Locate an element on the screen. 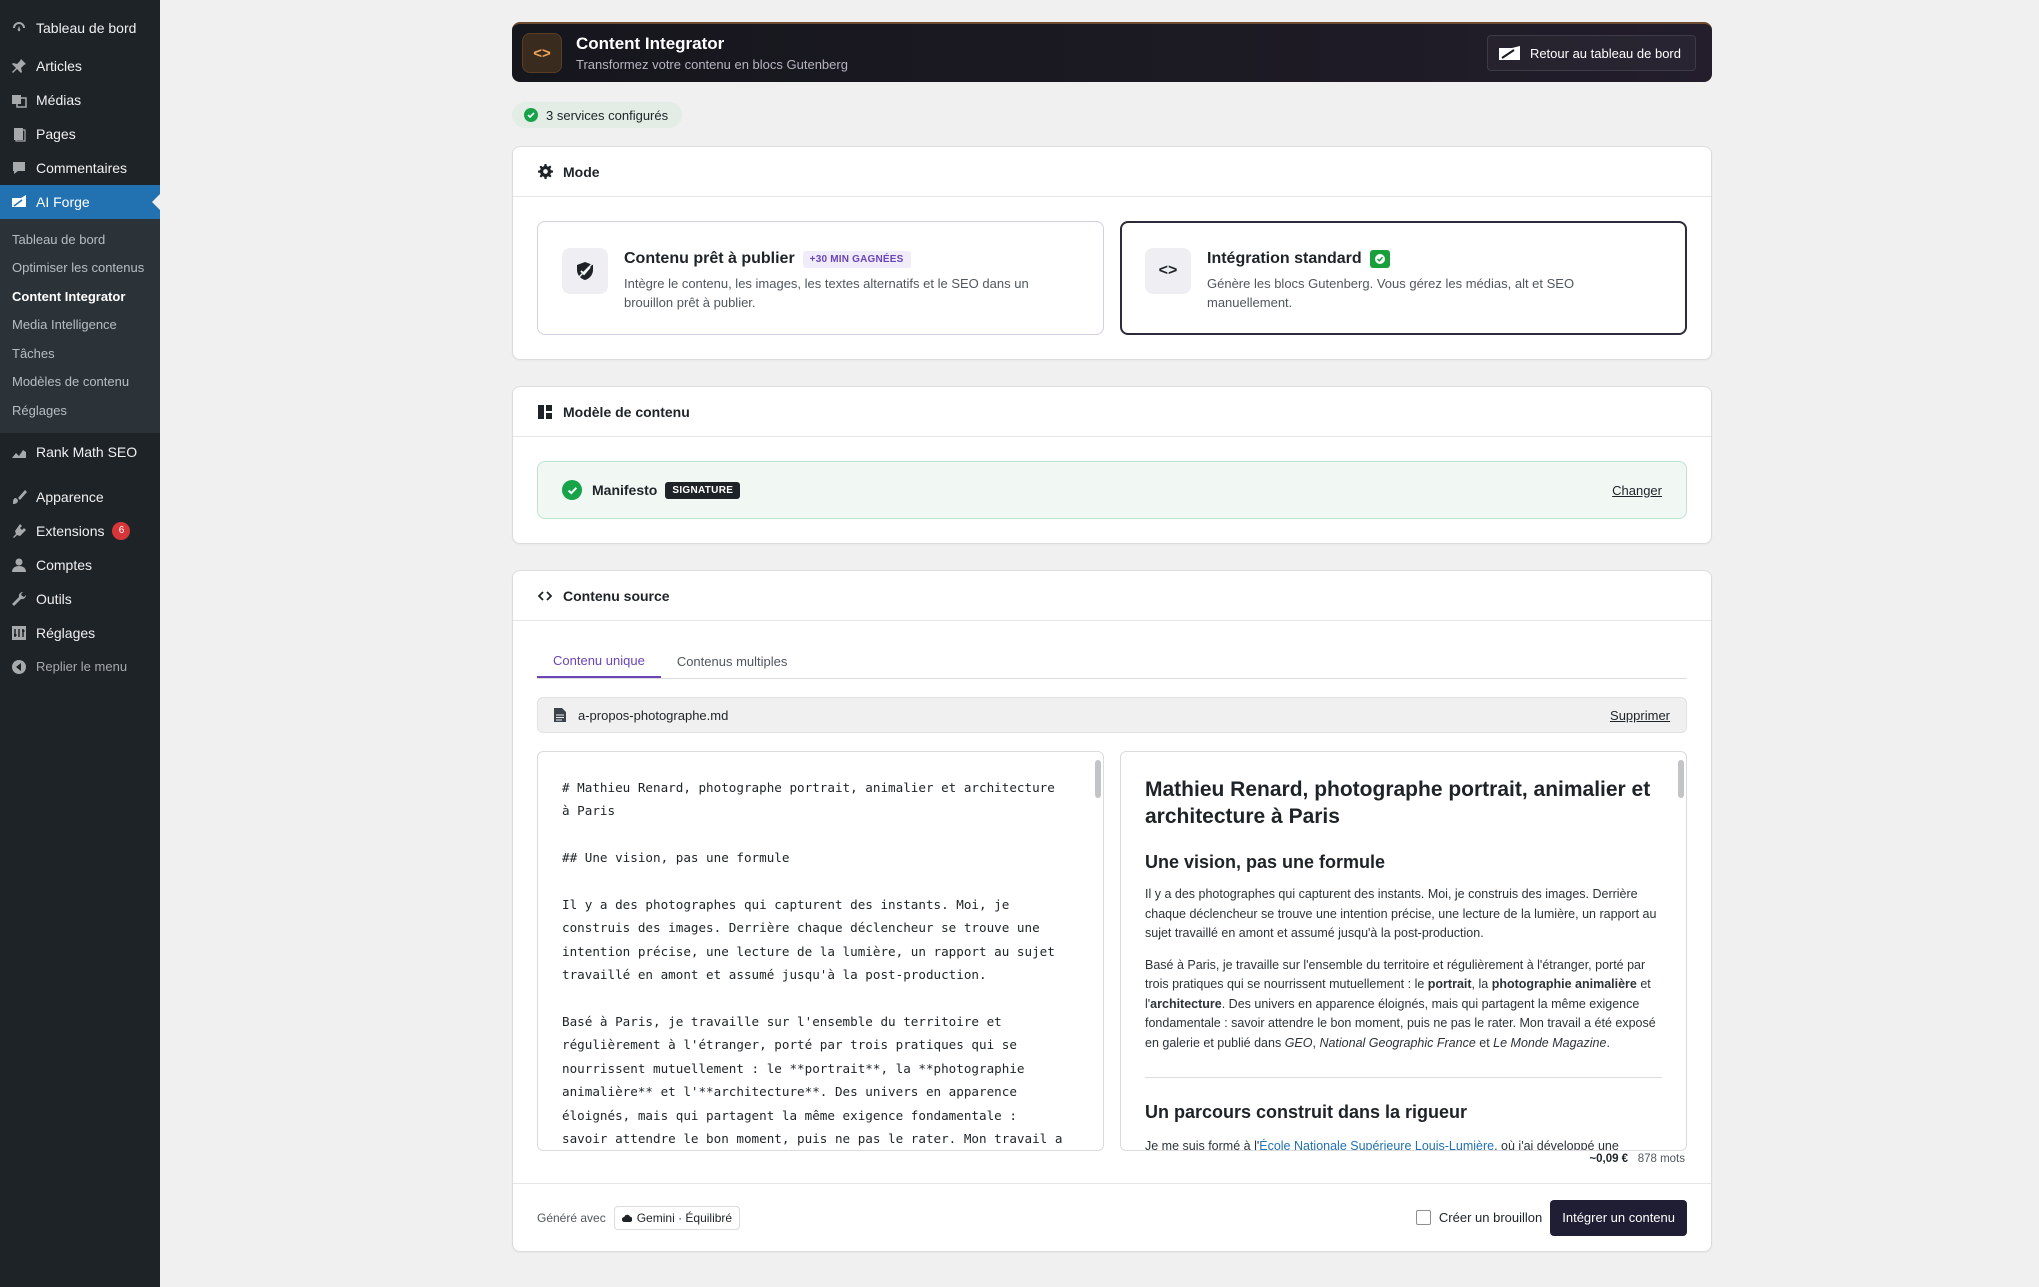 This screenshot has height=1287, width=2039. plugin-icon is located at coordinates (19, 531).